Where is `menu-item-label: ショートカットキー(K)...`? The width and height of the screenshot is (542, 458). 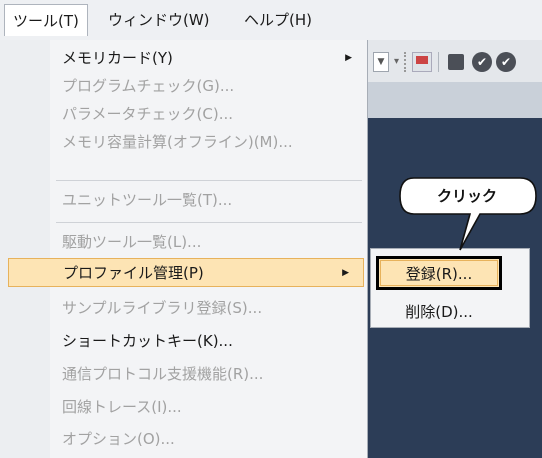
menu-item-label: ショートカットキー(K)... is located at coordinates (147, 341).